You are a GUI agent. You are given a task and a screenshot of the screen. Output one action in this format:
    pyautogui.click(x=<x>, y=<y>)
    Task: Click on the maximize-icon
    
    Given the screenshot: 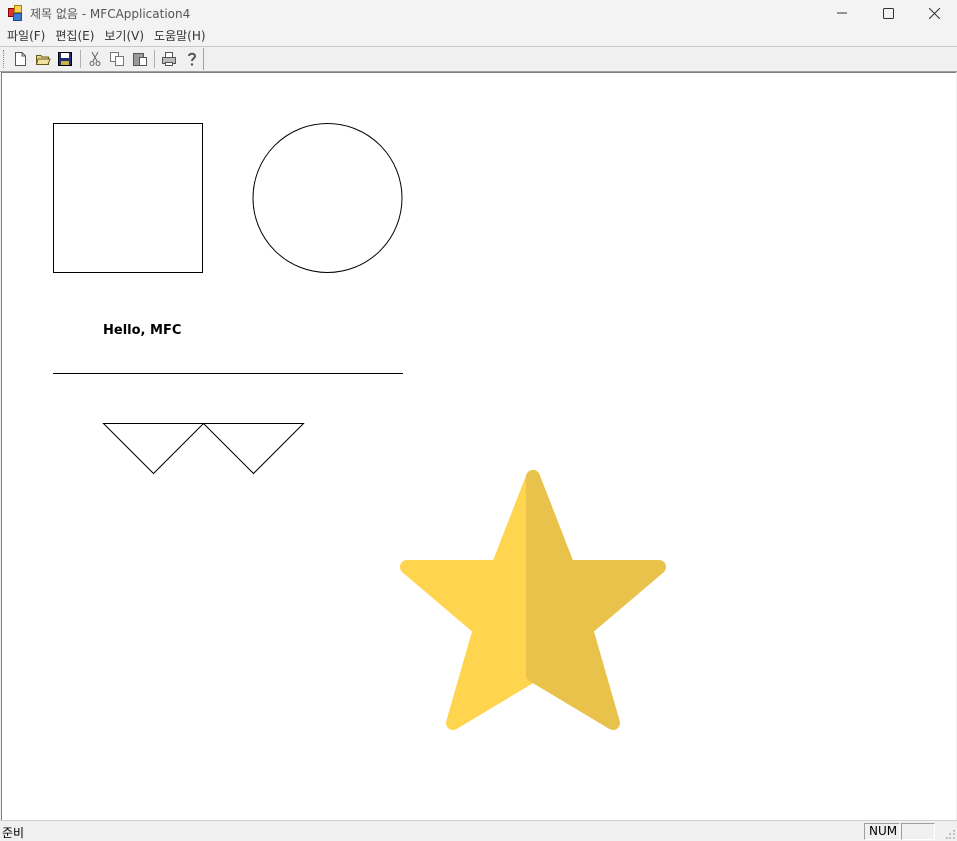 What is the action you would take?
    pyautogui.click(x=888, y=13)
    